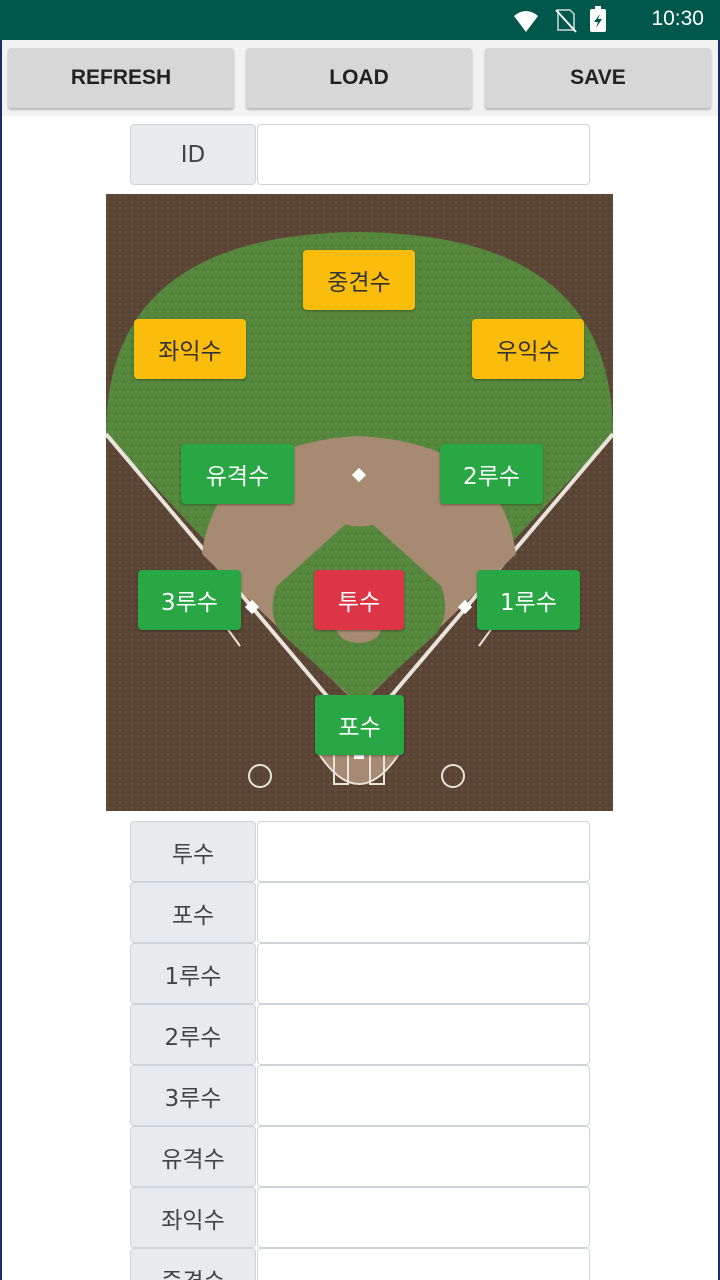 This screenshot has width=720, height=1280. I want to click on roster-label: 유격수, so click(193, 1156).